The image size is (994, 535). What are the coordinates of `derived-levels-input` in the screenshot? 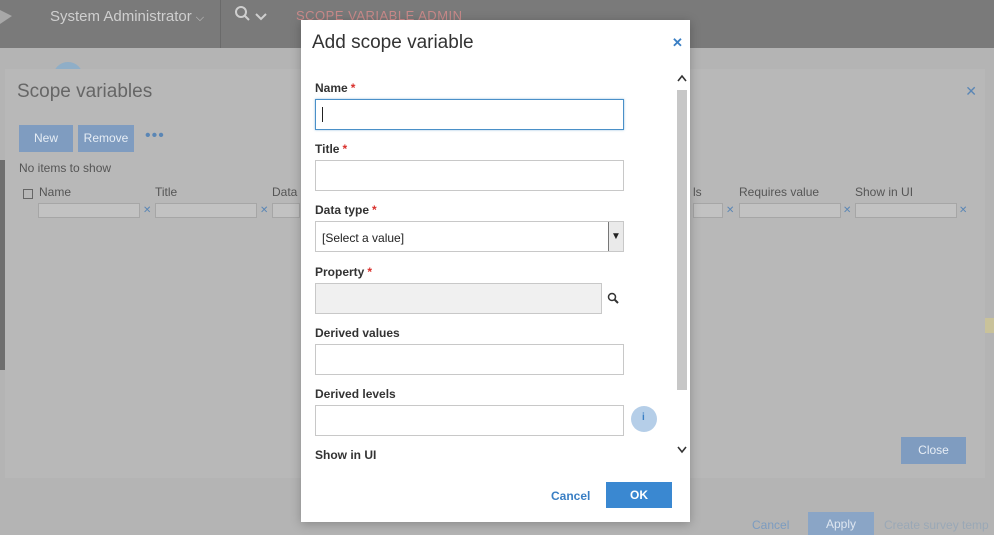 It's located at (469, 420).